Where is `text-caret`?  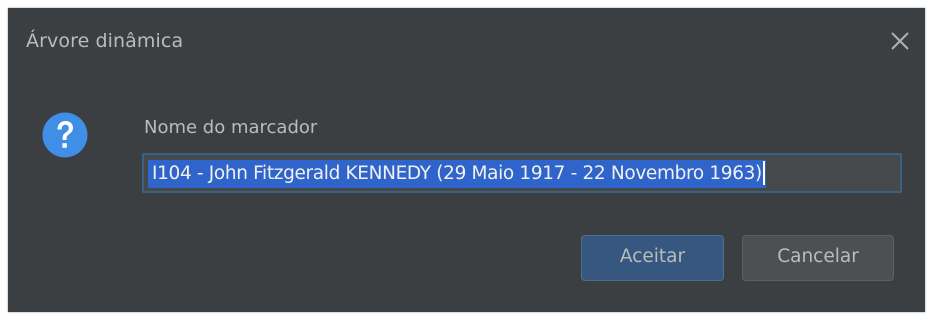
text-caret is located at coordinates (763, 172).